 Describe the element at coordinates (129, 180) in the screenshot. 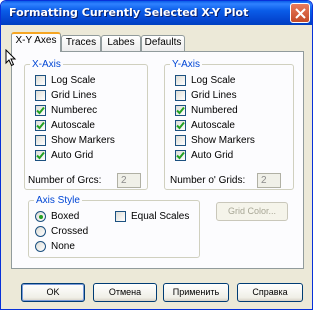

I see `x-num-grids-input: 2` at that location.